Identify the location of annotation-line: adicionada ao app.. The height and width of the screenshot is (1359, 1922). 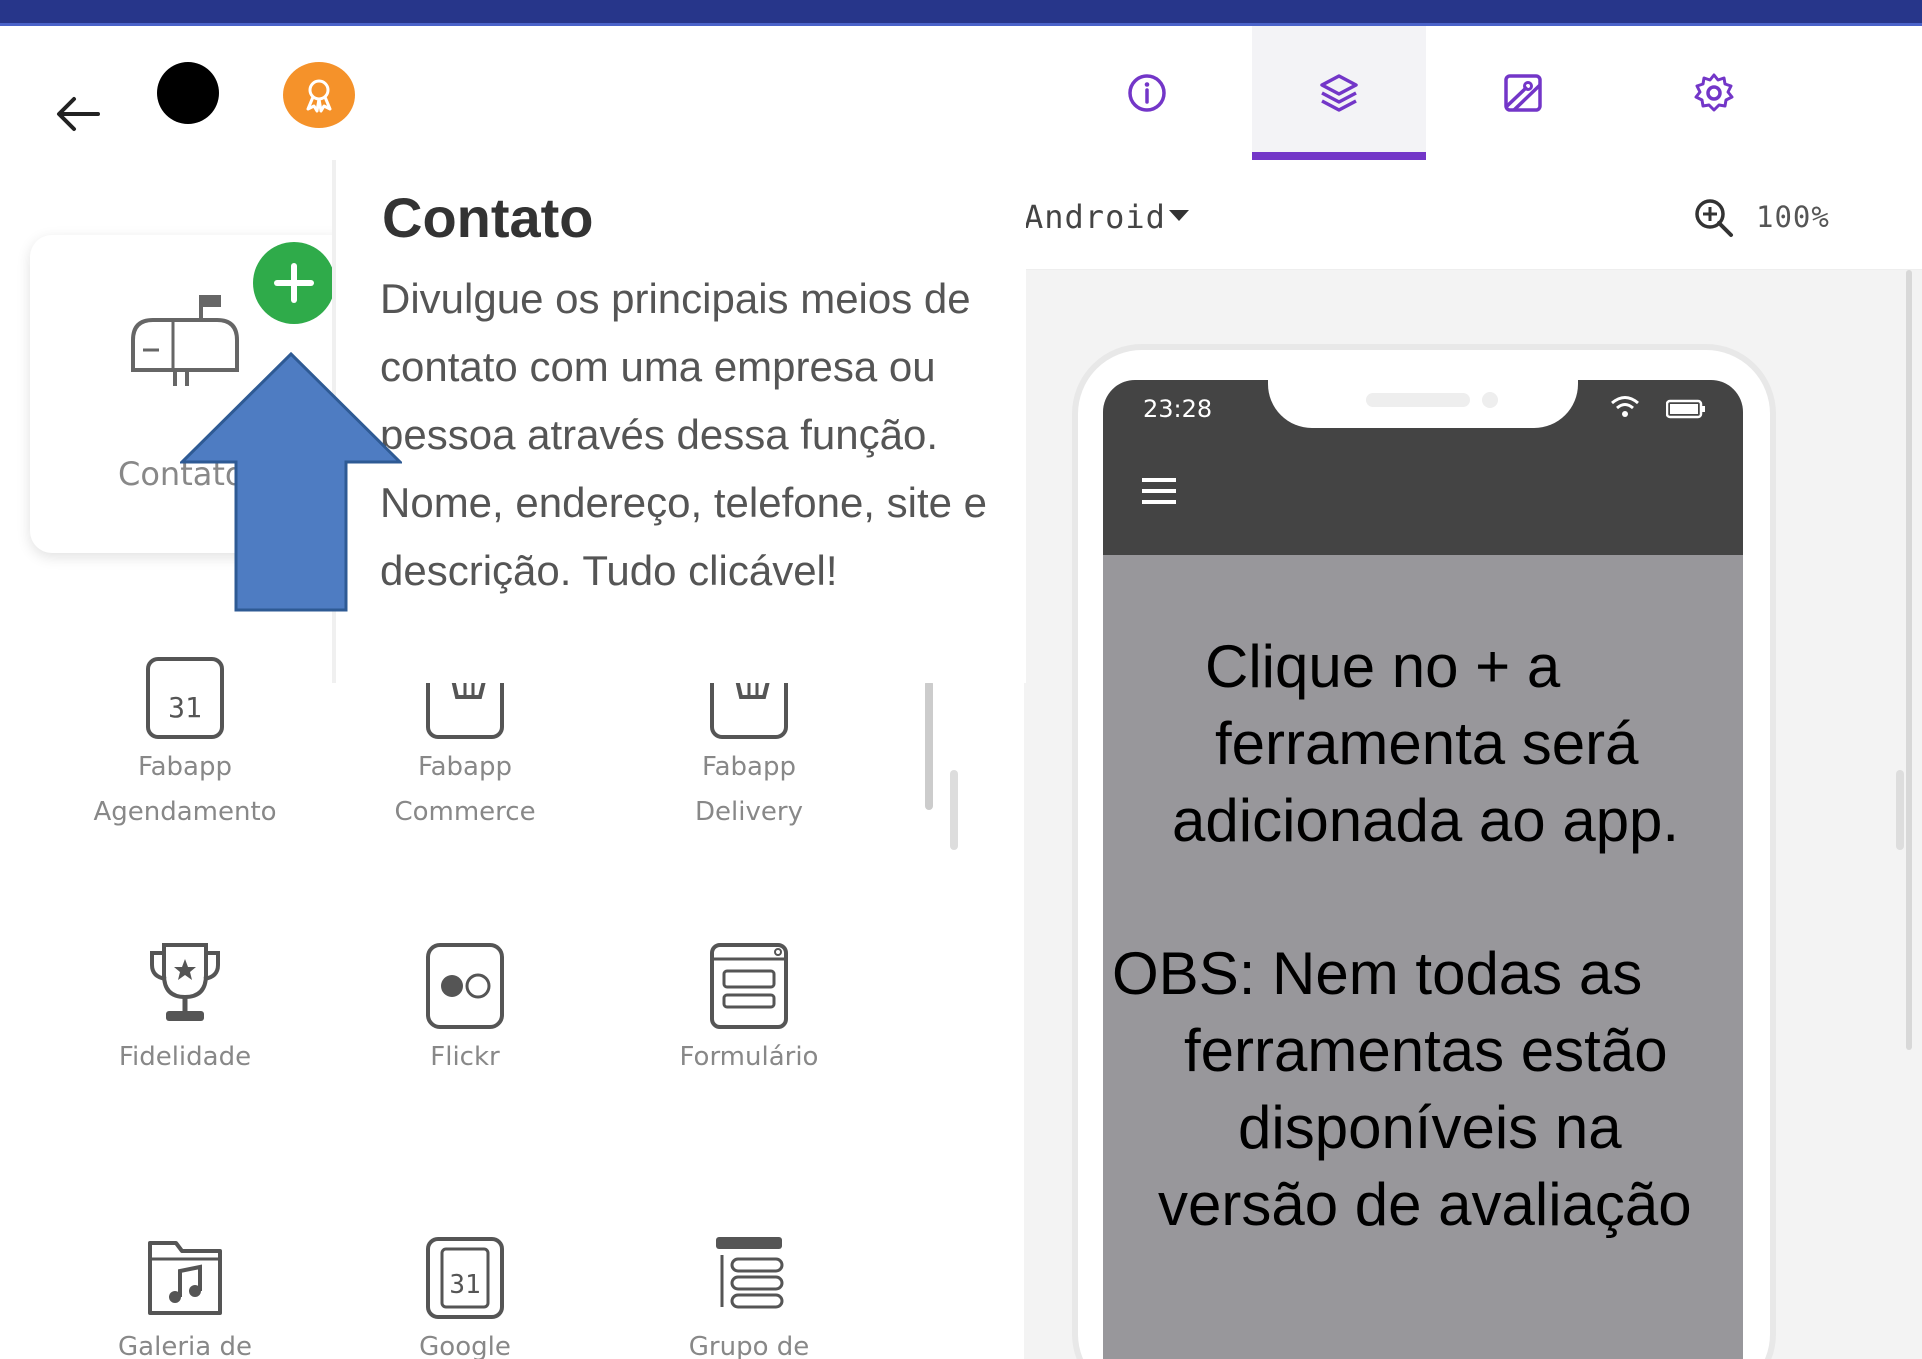
(1426, 820).